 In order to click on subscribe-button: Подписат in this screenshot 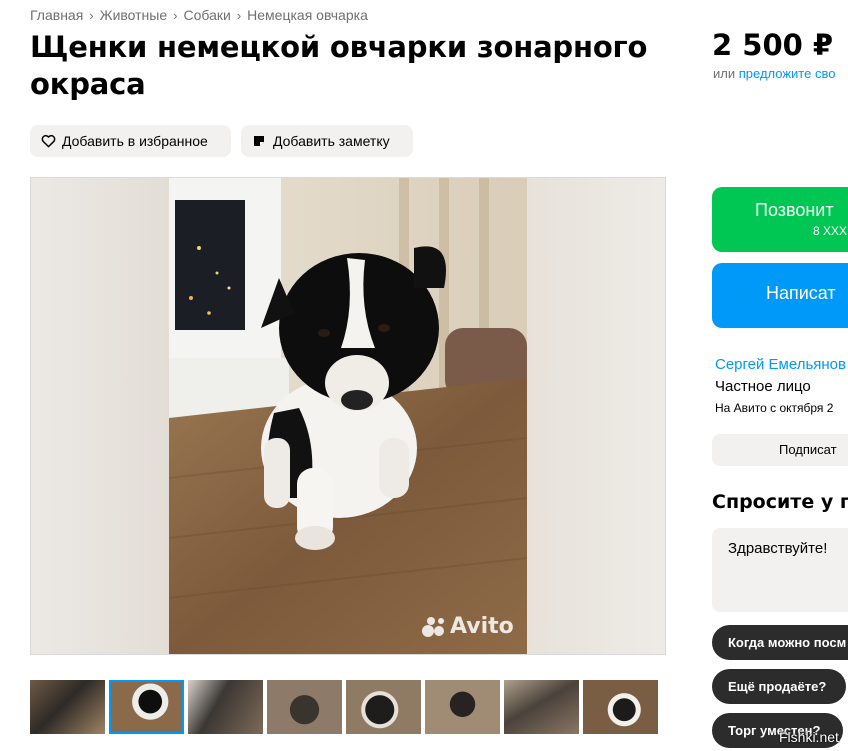, I will do `click(780, 450)`.